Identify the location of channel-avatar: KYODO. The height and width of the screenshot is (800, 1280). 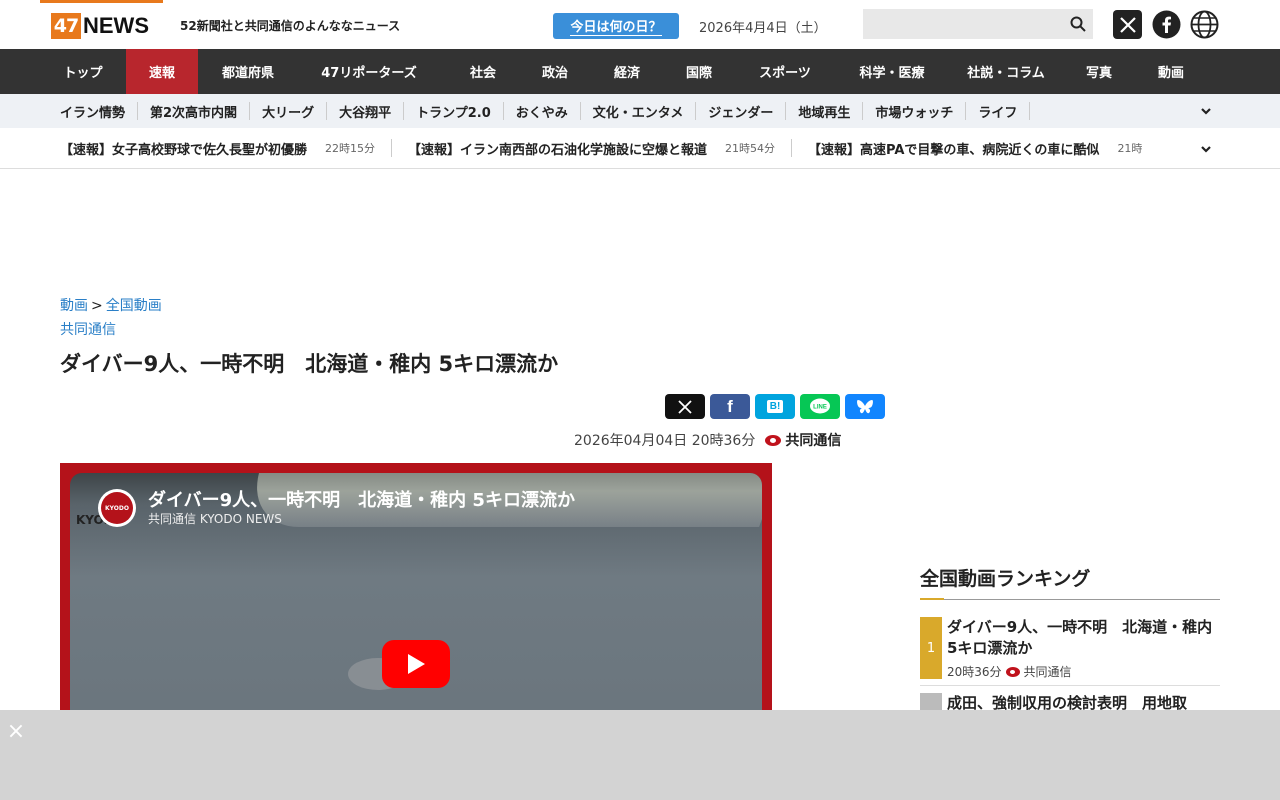
(117, 508).